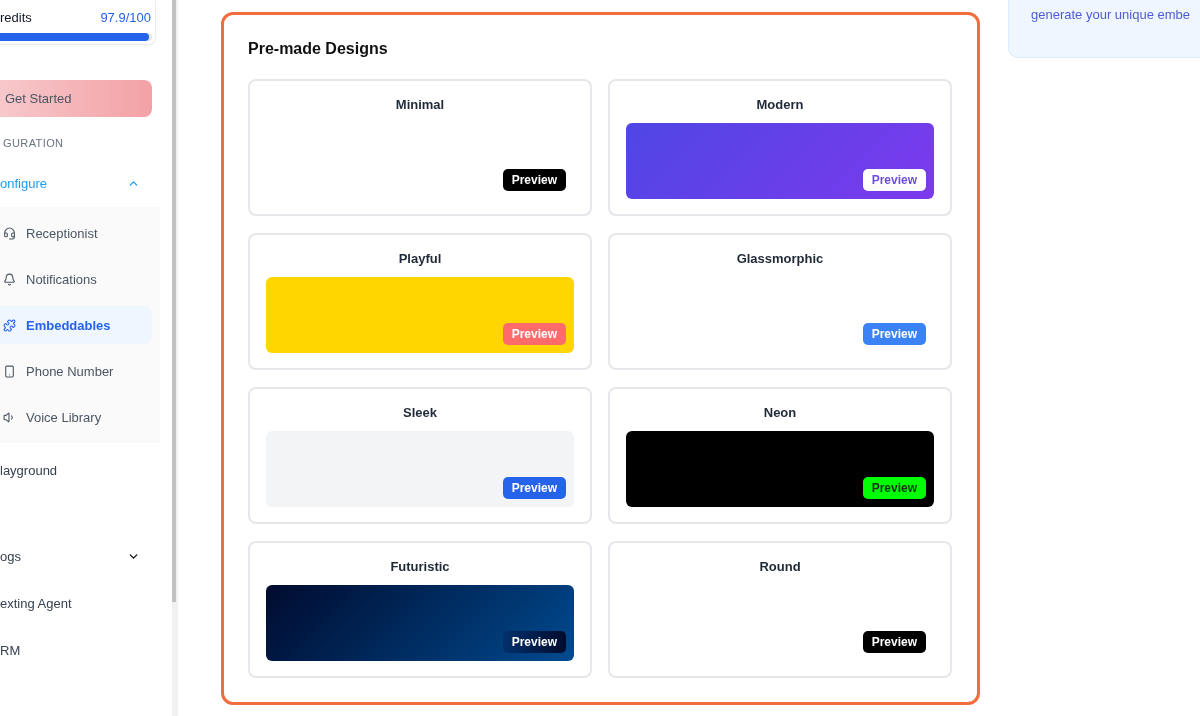  I want to click on sidebar-item: ogs, so click(76, 556).